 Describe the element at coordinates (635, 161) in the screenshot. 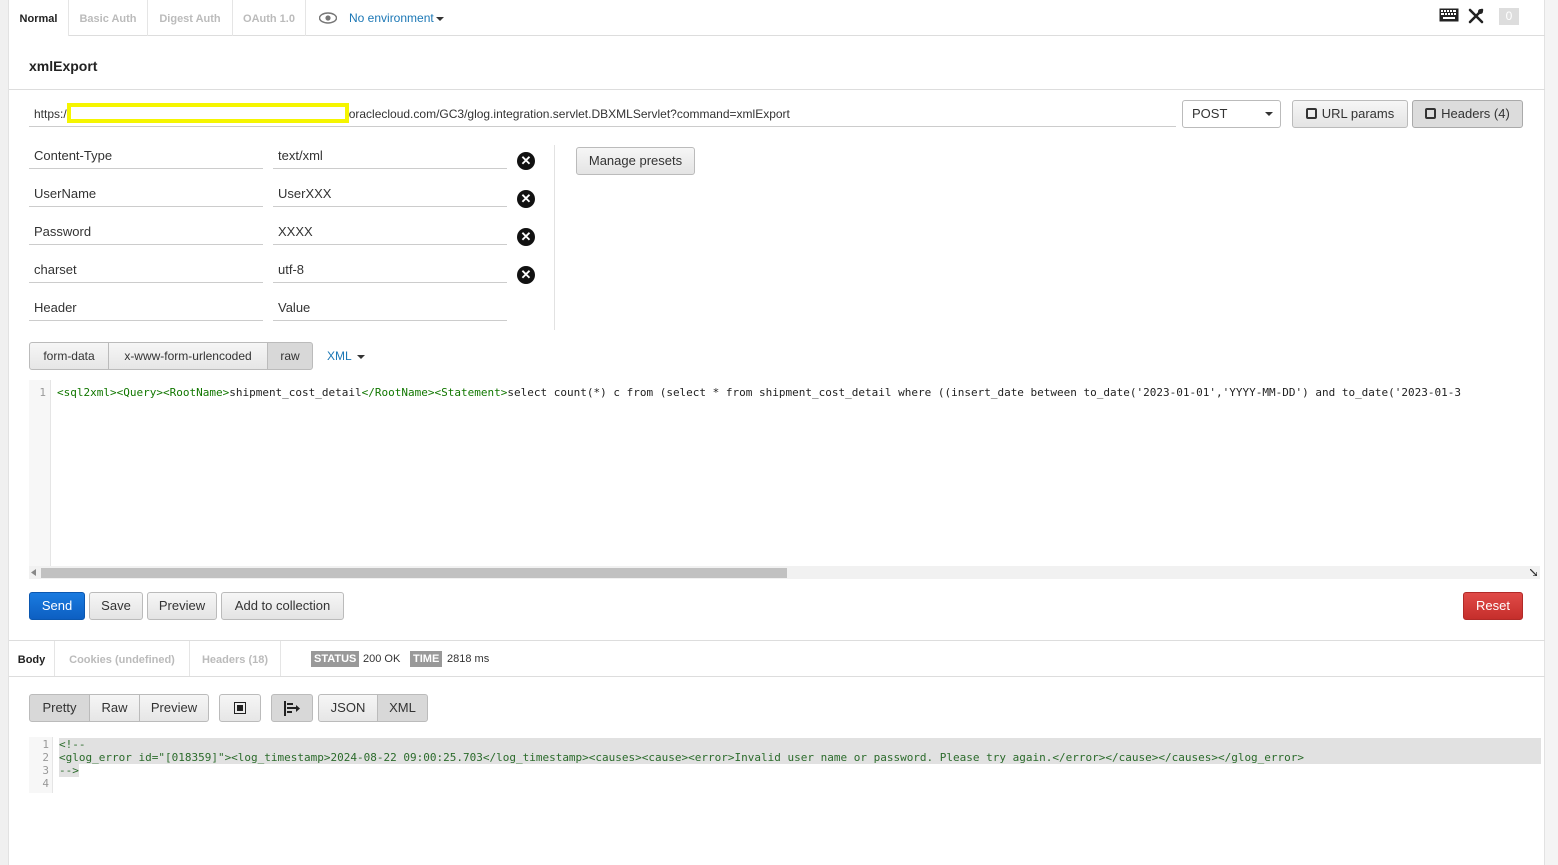

I see `manage-presets-button: Manage presets` at that location.